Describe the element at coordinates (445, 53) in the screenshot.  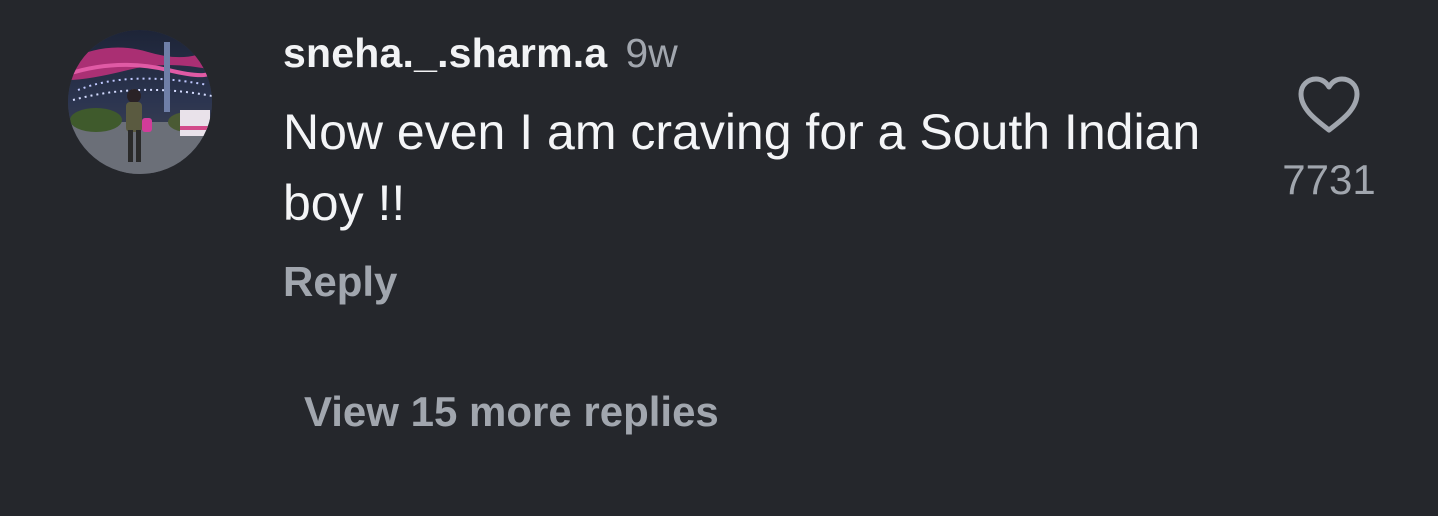
I see `username: sneha._.sharm.a` at that location.